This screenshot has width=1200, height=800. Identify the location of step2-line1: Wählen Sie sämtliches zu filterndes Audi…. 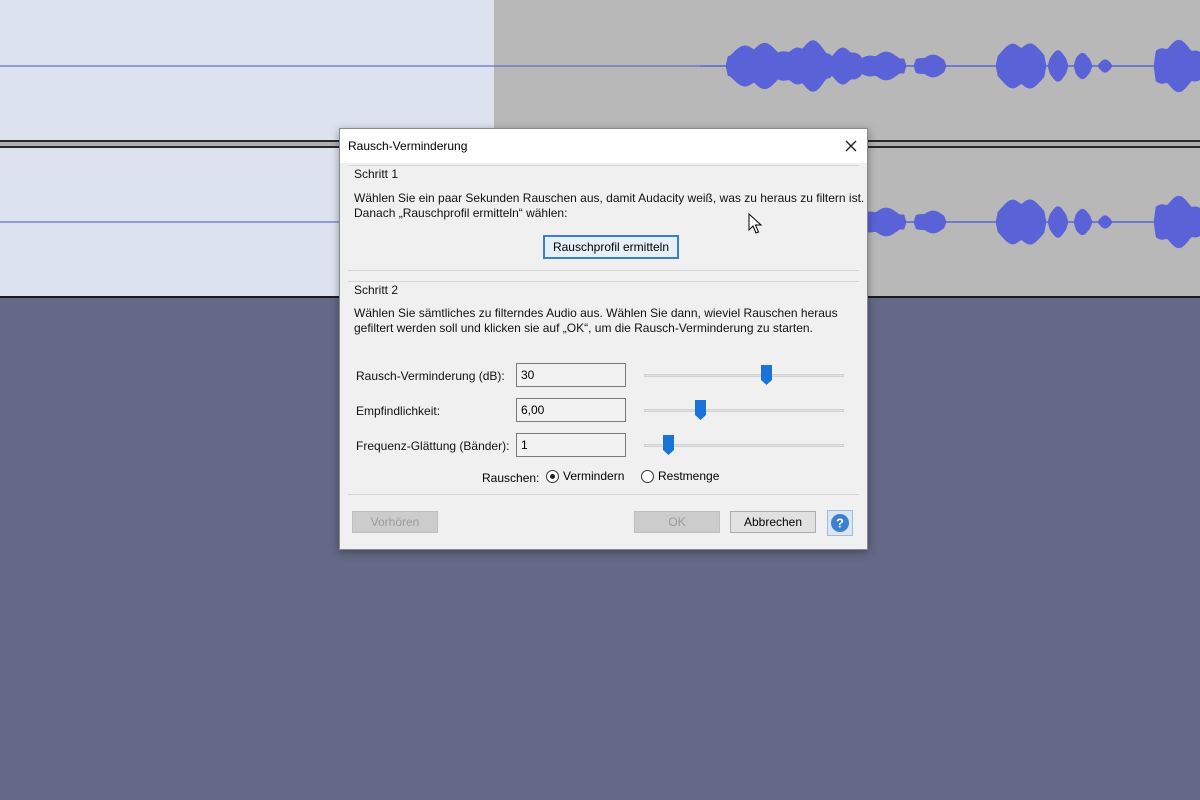
(596, 313).